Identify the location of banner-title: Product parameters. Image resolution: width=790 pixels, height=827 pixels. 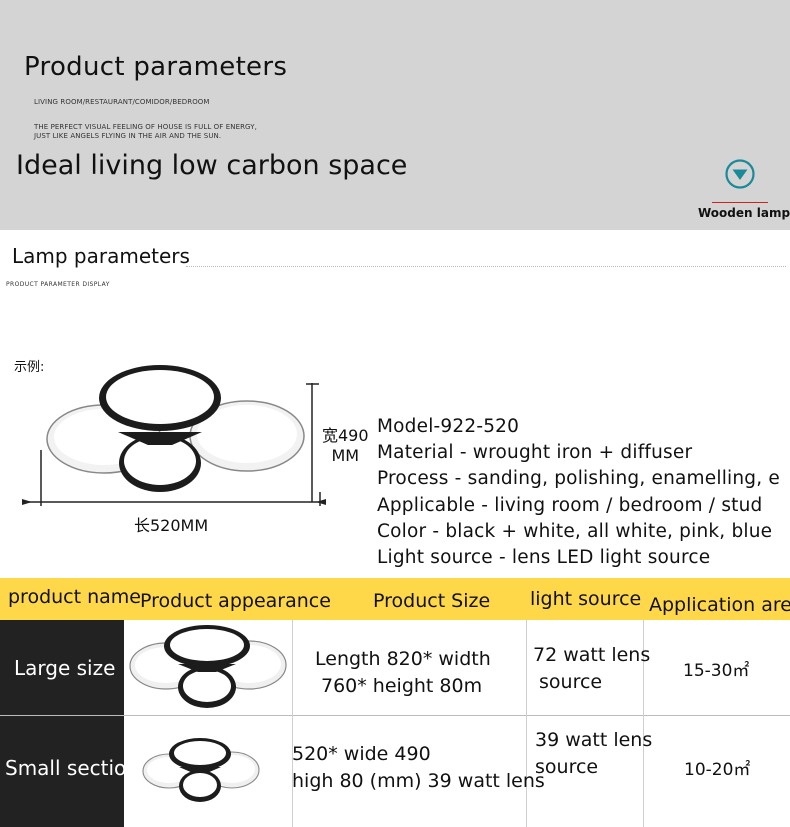
(156, 67).